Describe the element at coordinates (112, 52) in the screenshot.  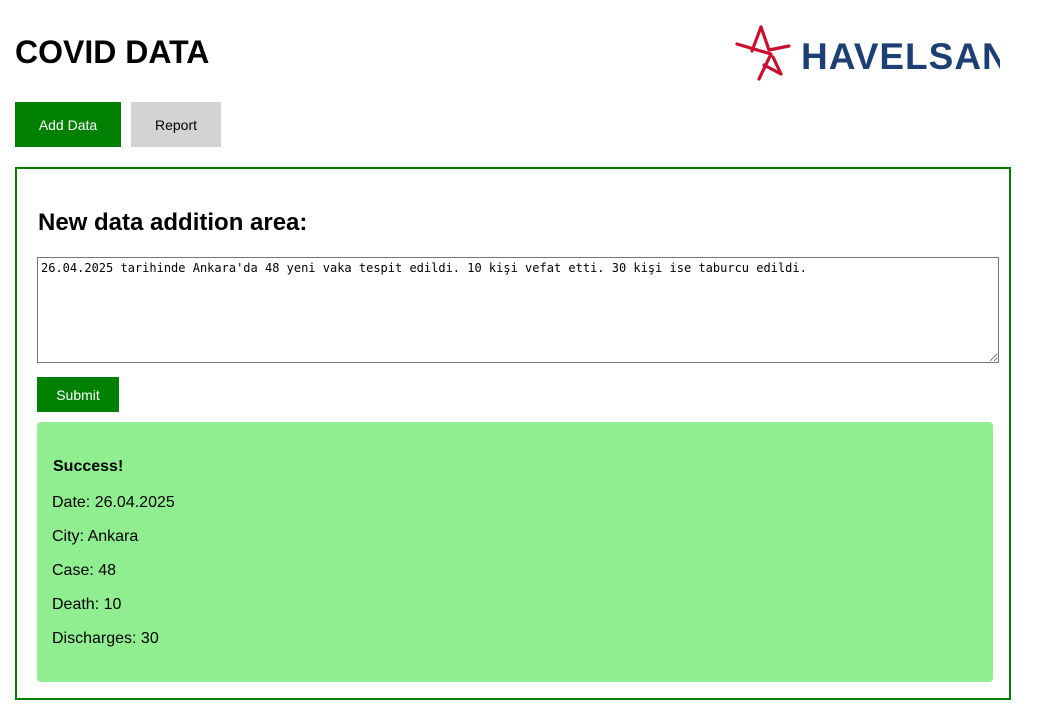
I see `page-title: COVID DATA` at that location.